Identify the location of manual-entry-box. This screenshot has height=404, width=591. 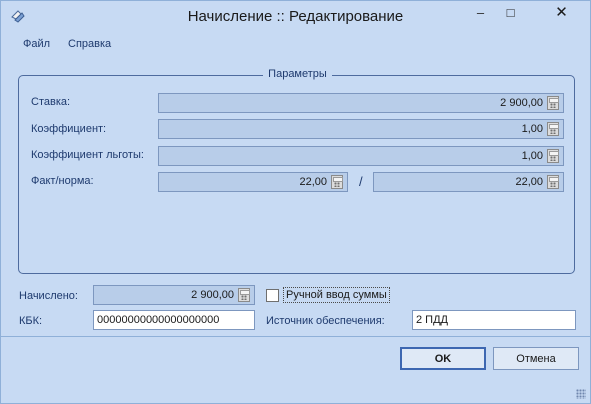
(272, 295).